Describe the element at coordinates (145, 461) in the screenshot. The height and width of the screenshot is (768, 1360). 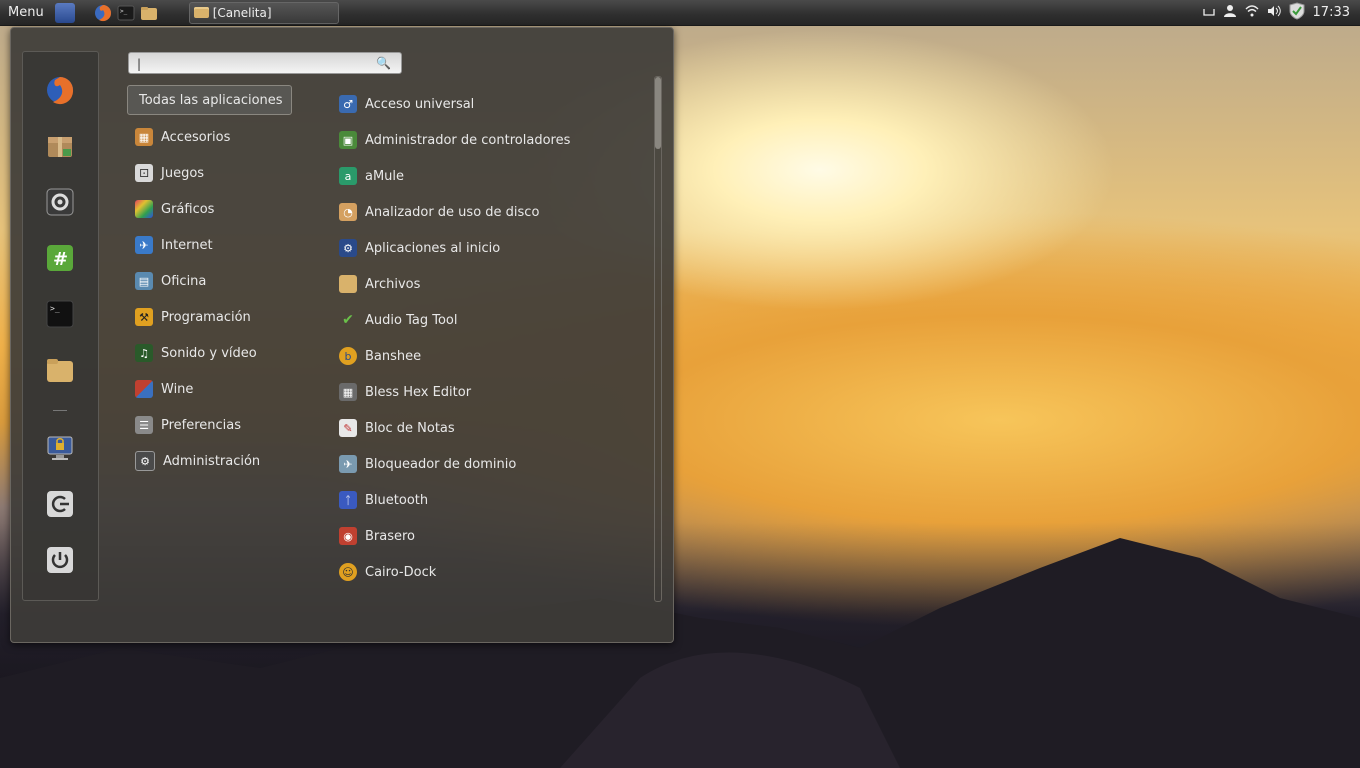
I see `administration-icon: ⚙` at that location.